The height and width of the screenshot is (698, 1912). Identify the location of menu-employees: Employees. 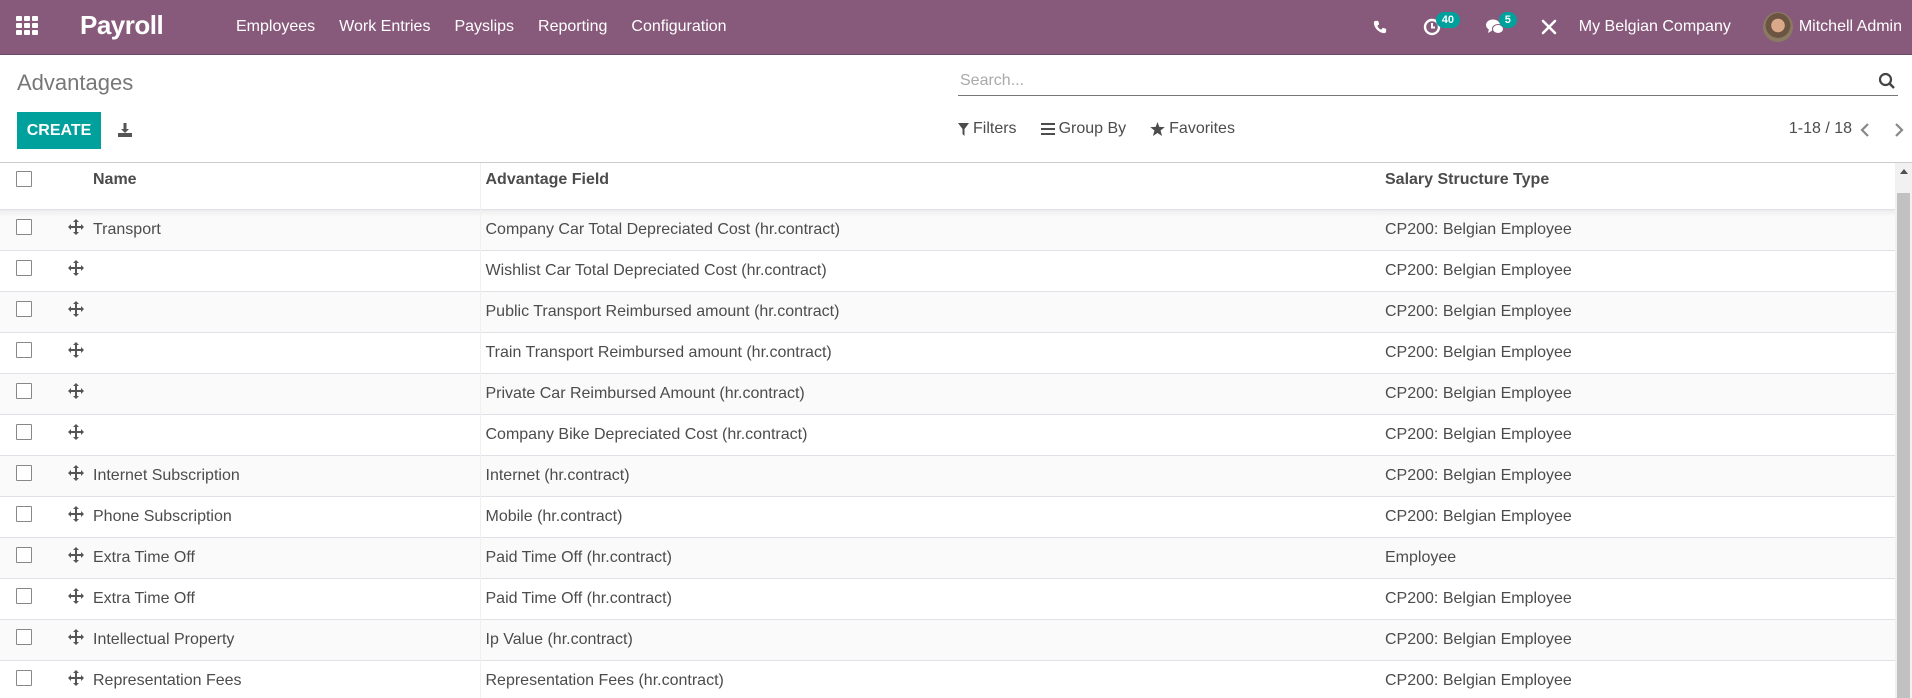
(275, 27).